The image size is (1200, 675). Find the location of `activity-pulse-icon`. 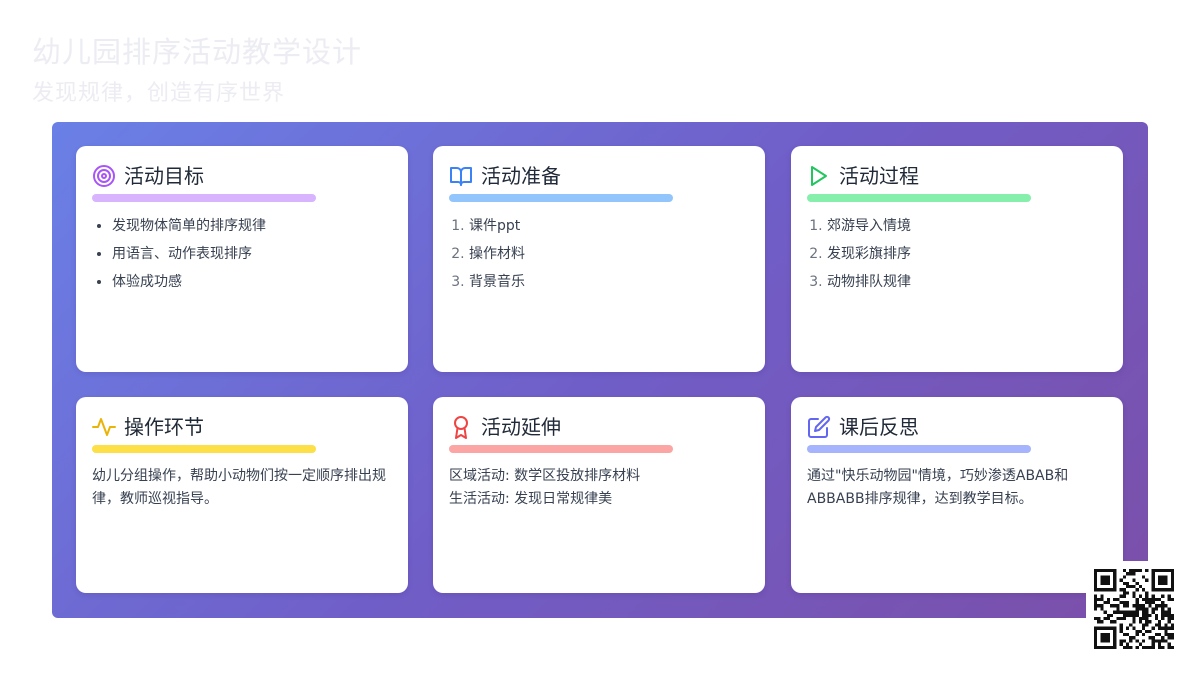

activity-pulse-icon is located at coordinates (104, 427).